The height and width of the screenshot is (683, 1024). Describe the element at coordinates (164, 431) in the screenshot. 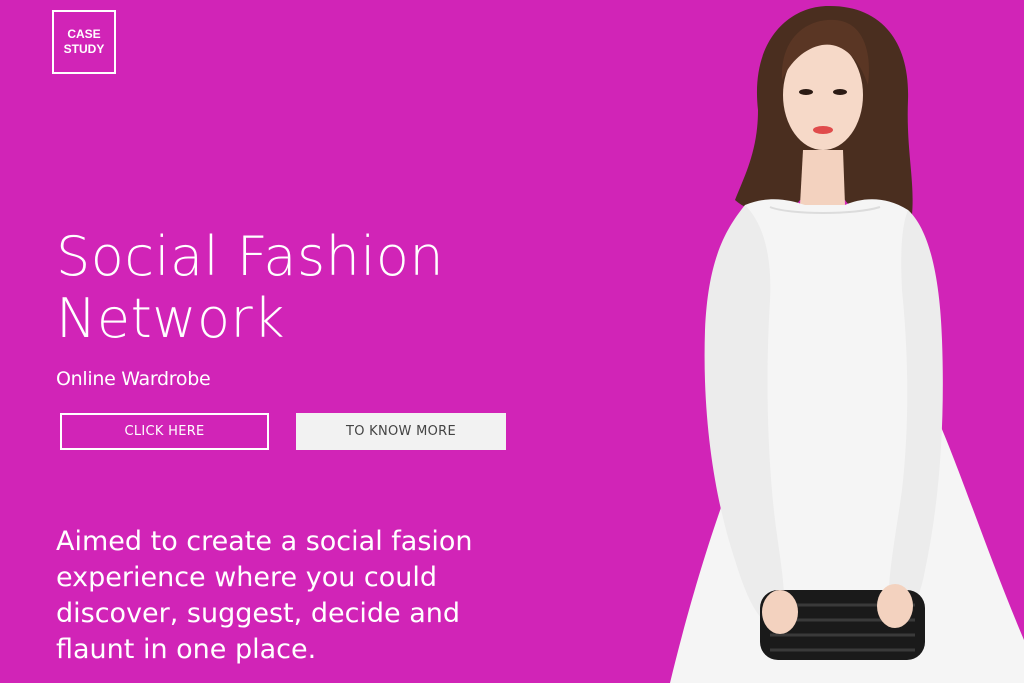

I see `click-here-button: CLICK HERE` at that location.